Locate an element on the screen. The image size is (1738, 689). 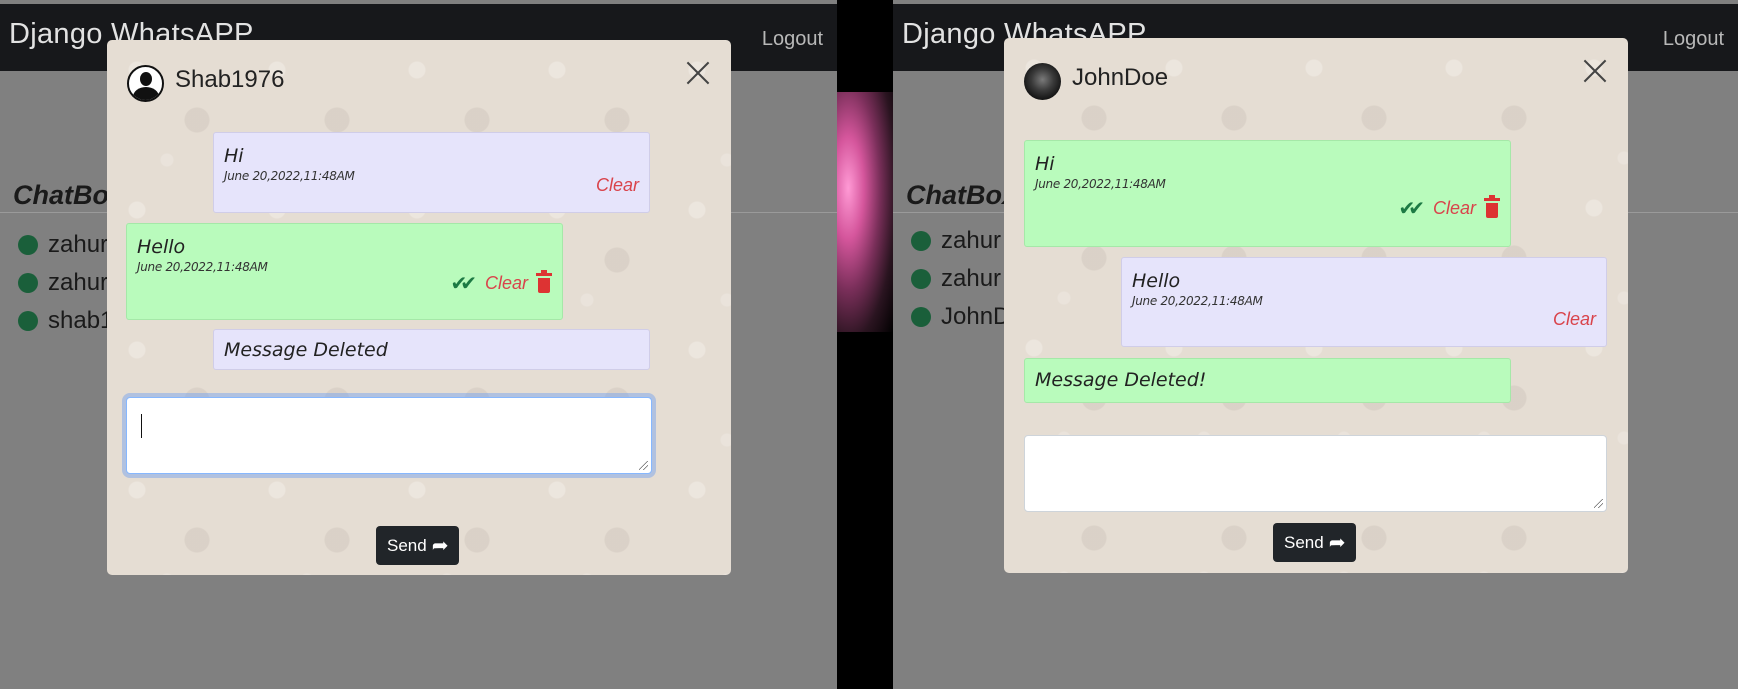
user-list: zahur zahur shab1 is located at coordinates (65, 283).